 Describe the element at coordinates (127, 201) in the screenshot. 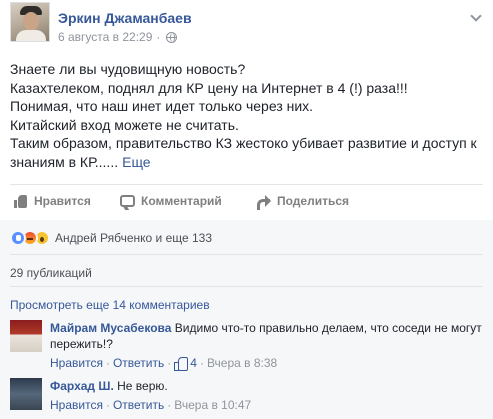

I see `comment-icon` at that location.